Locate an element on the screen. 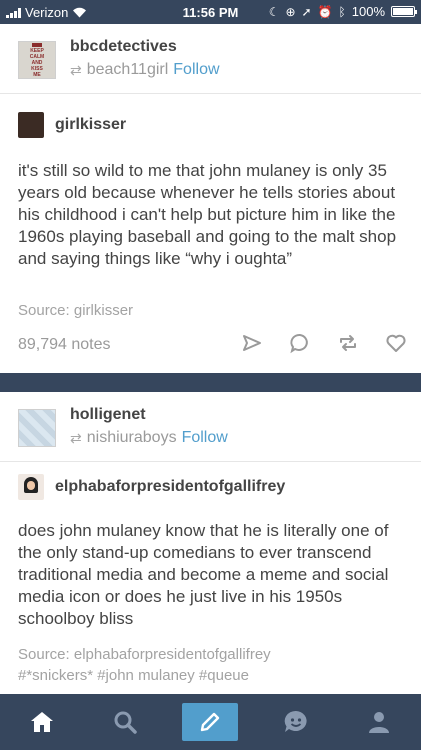 The image size is (421, 750). moon-icon: ☾ is located at coordinates (274, 11).